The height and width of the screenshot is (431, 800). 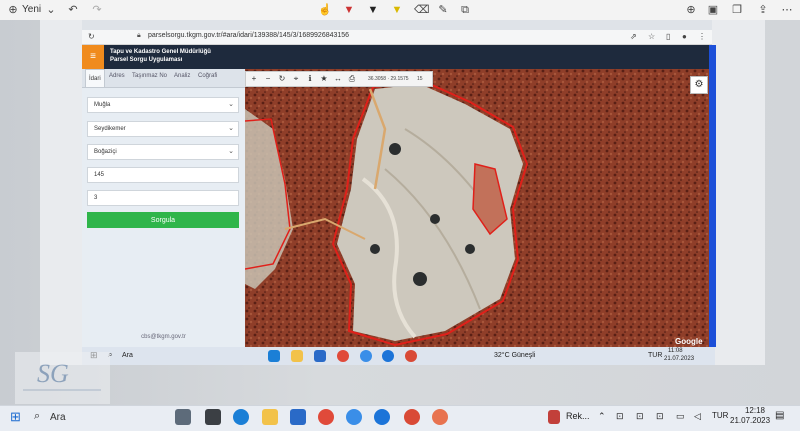 I want to click on reload-icon: ↻, so click(x=91, y=36).